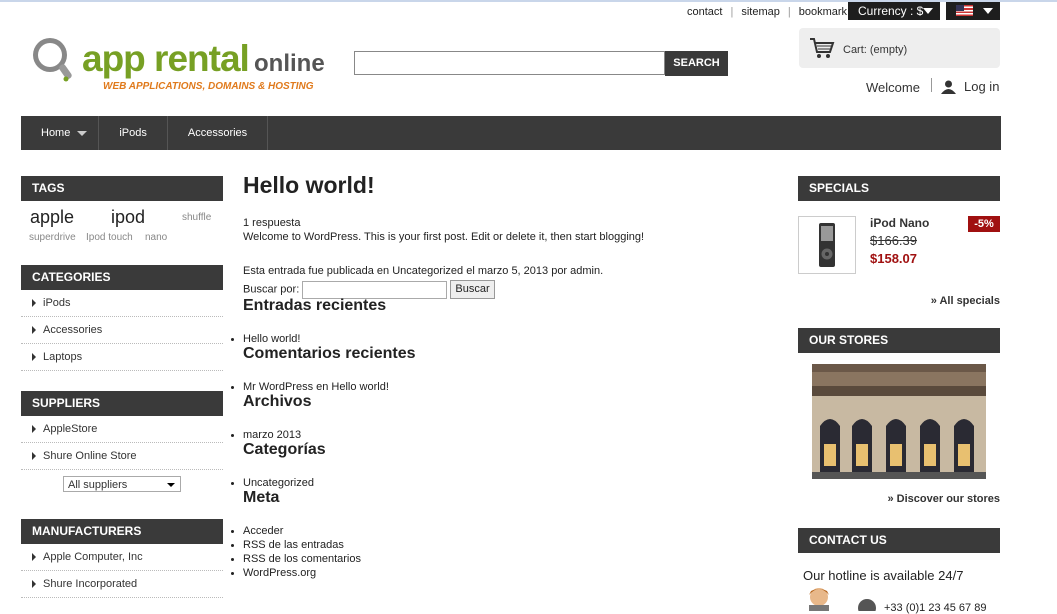 The width and height of the screenshot is (1057, 614). I want to click on categories-block: CATEGORIES iPods Accessories Laptops, so click(122, 318).